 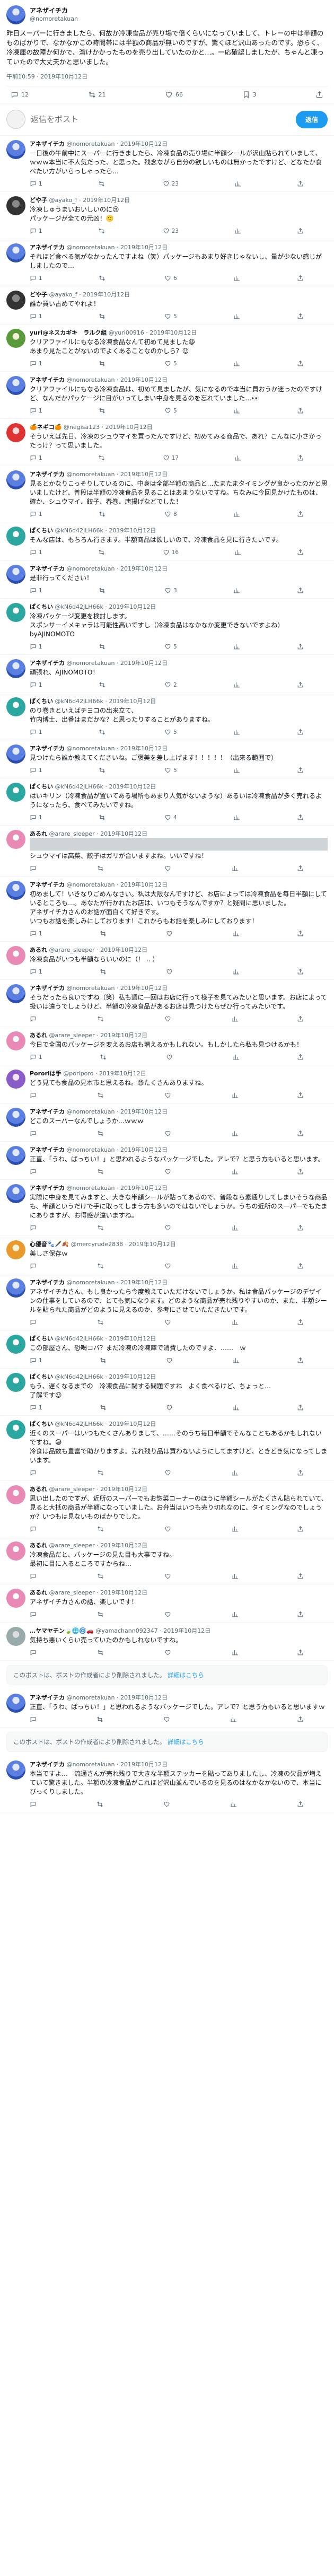 What do you see at coordinates (171, 183) in the screenshot?
I see `like-action: 23` at bounding box center [171, 183].